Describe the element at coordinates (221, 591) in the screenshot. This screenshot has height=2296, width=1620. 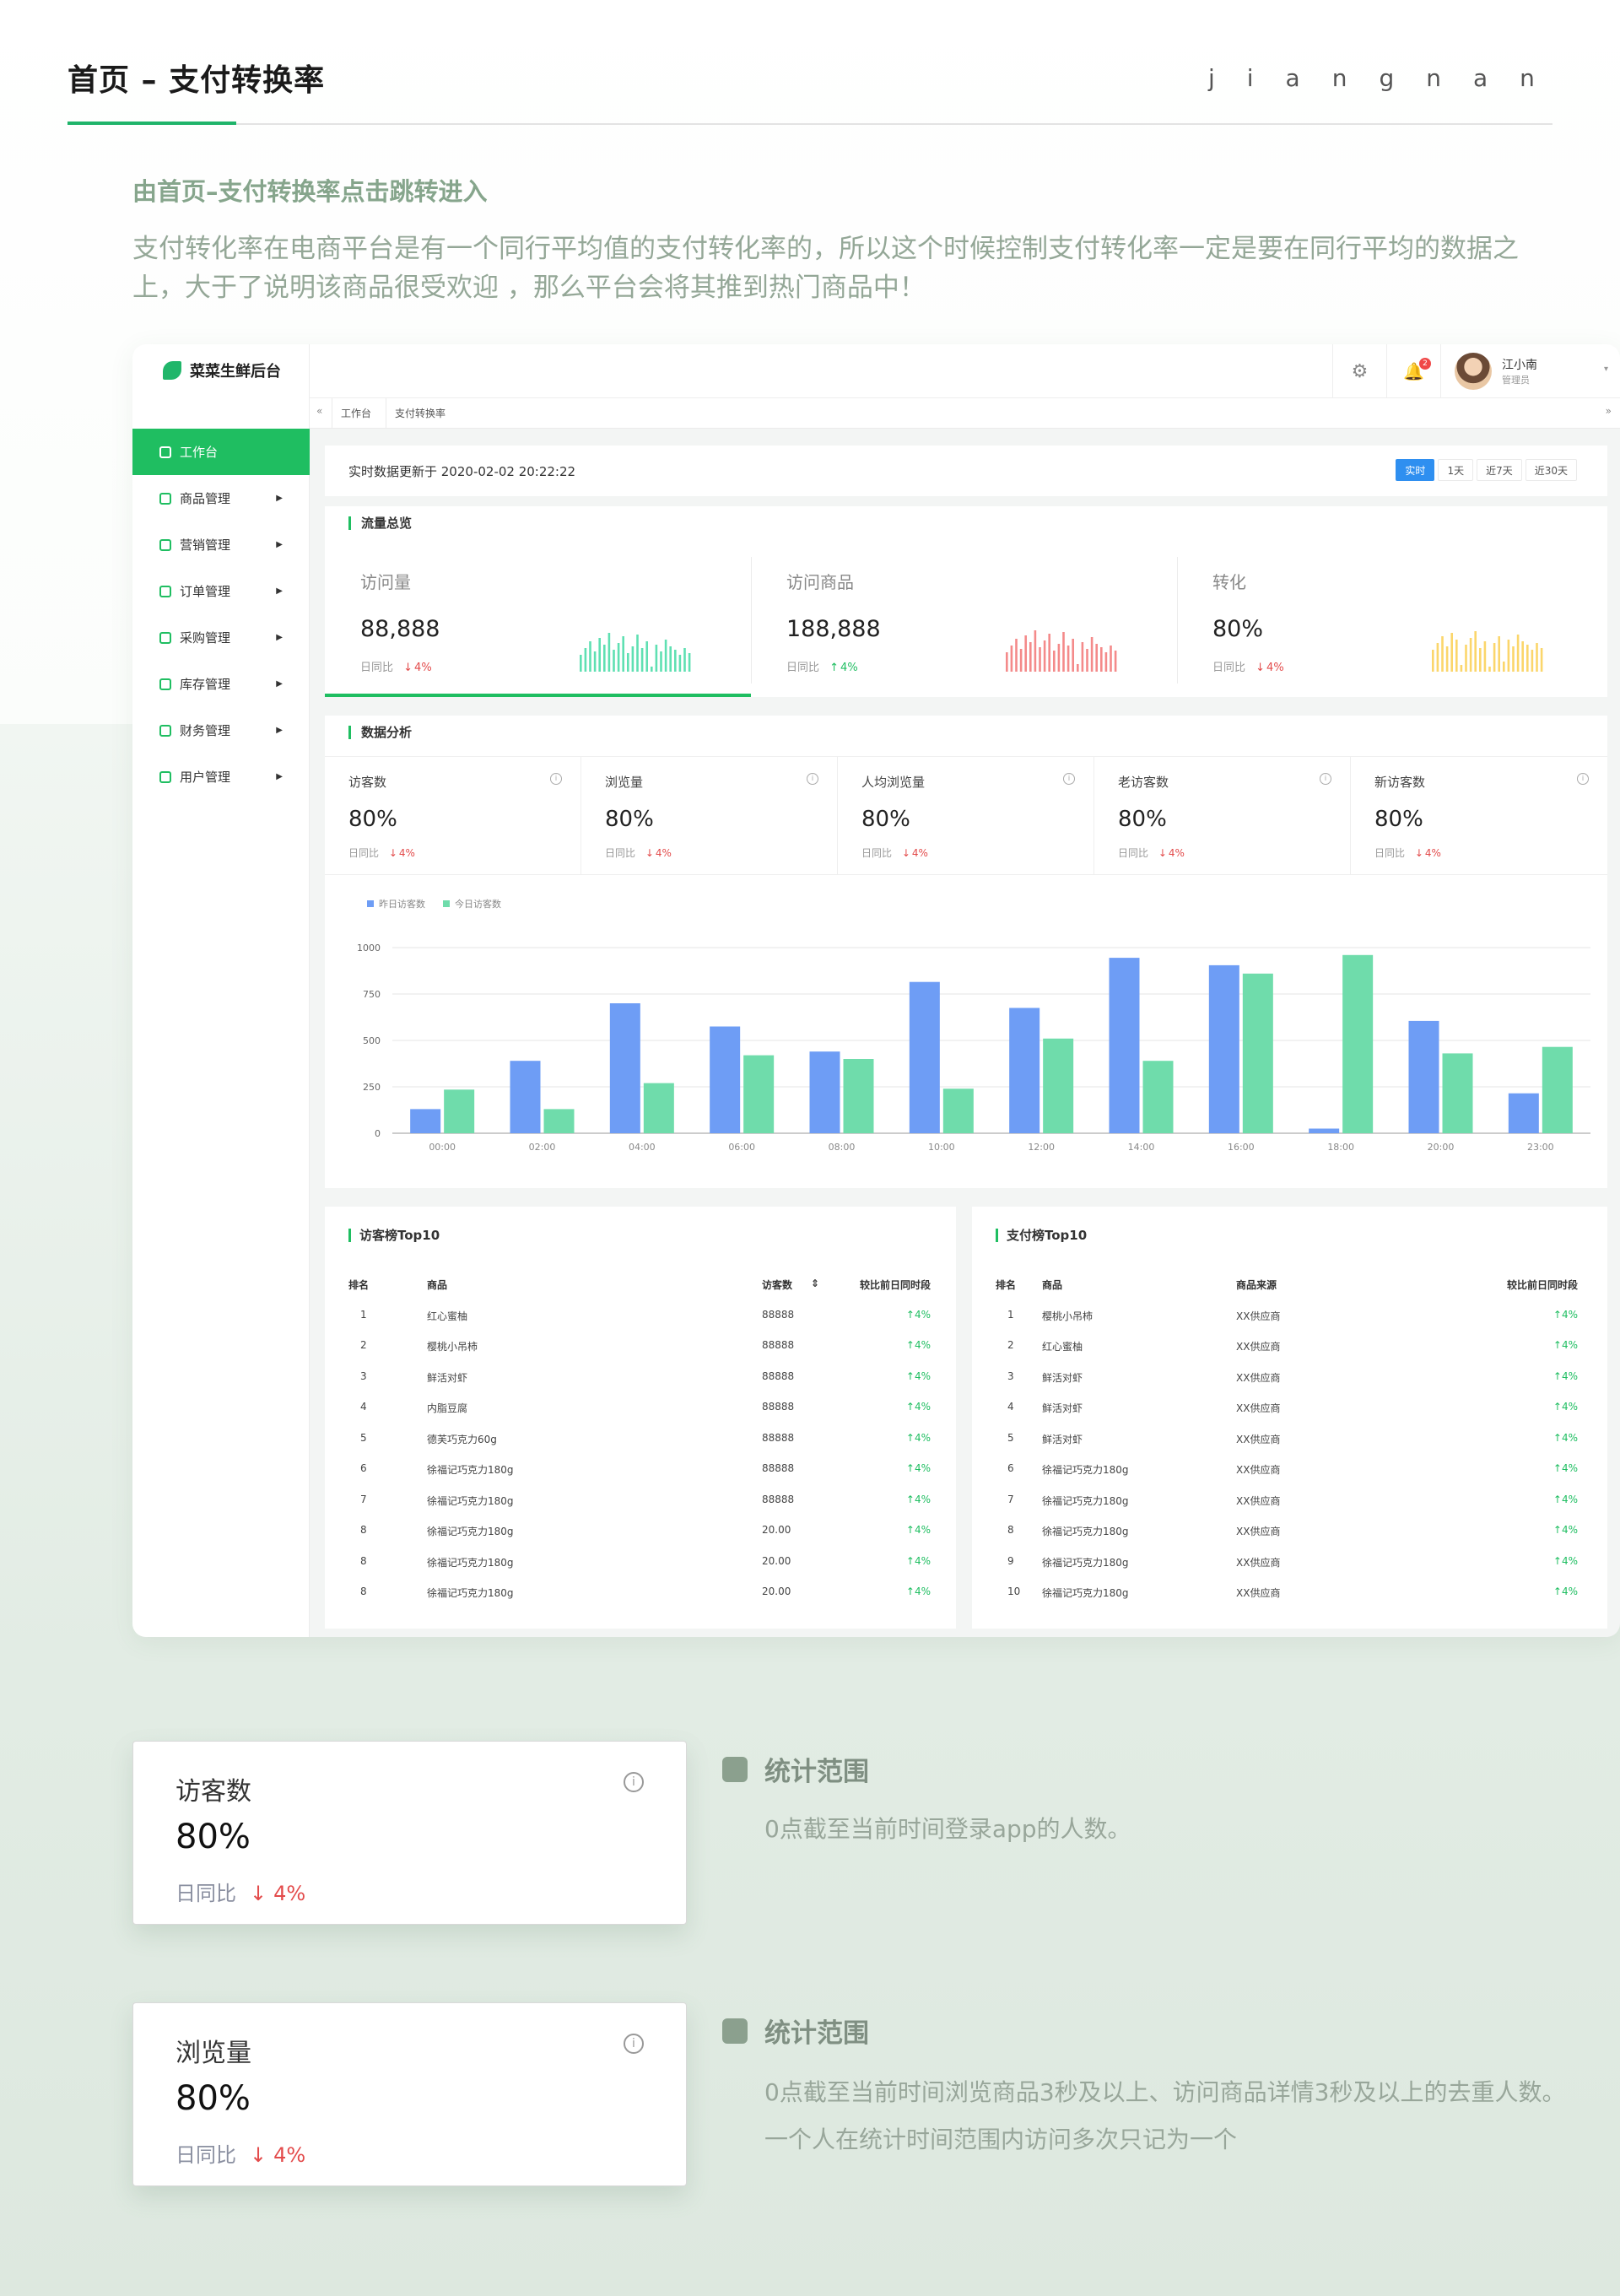
I see `sidebar-item-3: 订单管理 ▶` at that location.